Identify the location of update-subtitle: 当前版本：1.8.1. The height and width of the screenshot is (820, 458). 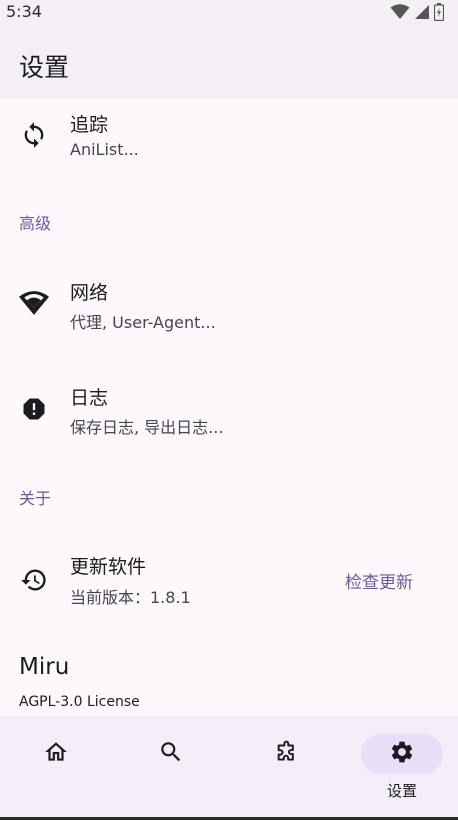
(130, 597).